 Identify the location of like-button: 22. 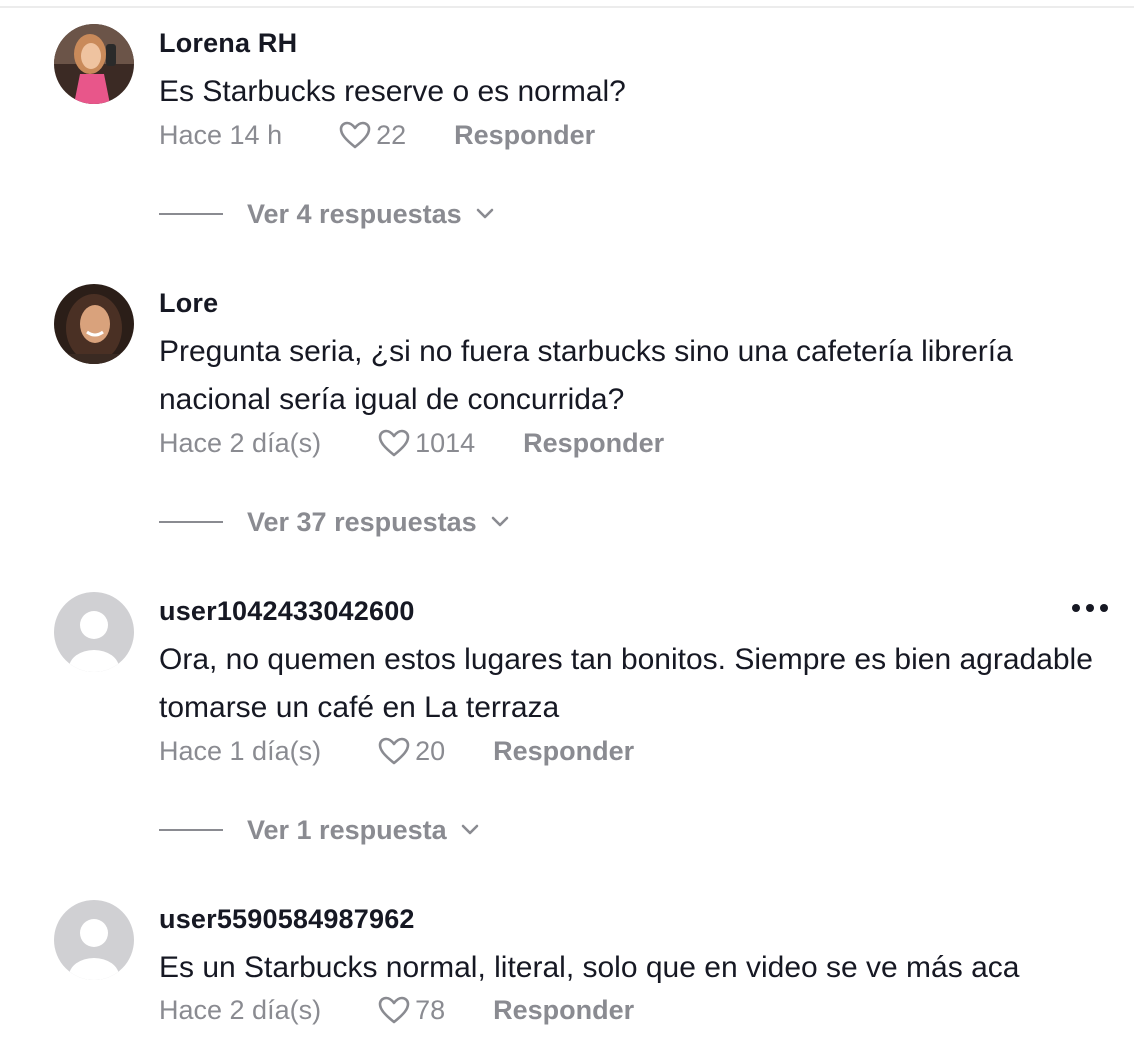
(372, 135).